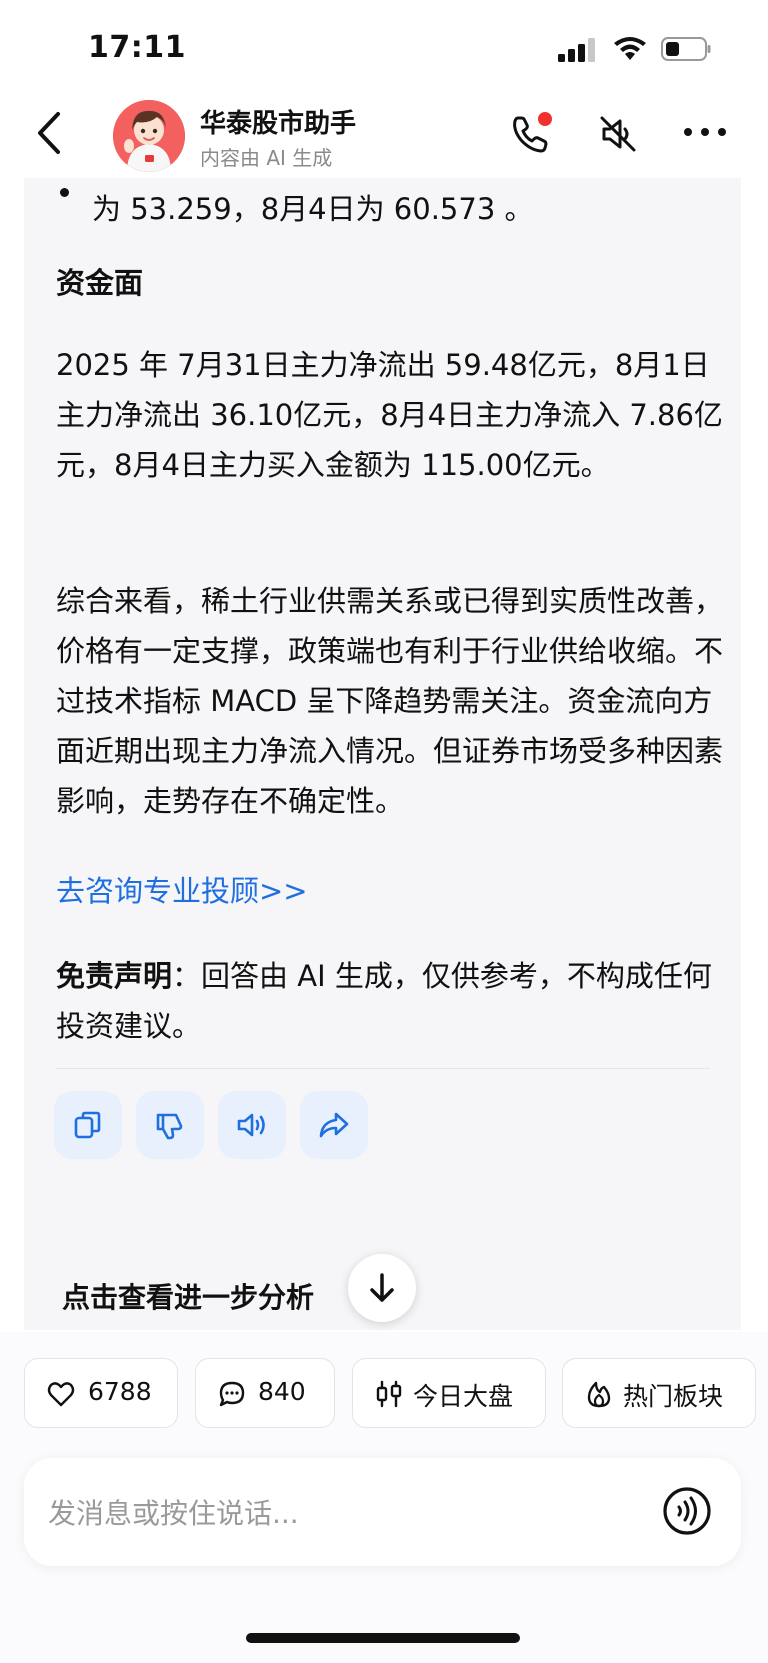 Image resolution: width=768 pixels, height=1663 pixels. What do you see at coordinates (618, 134) in the screenshot?
I see `speaker-mute-icon` at bounding box center [618, 134].